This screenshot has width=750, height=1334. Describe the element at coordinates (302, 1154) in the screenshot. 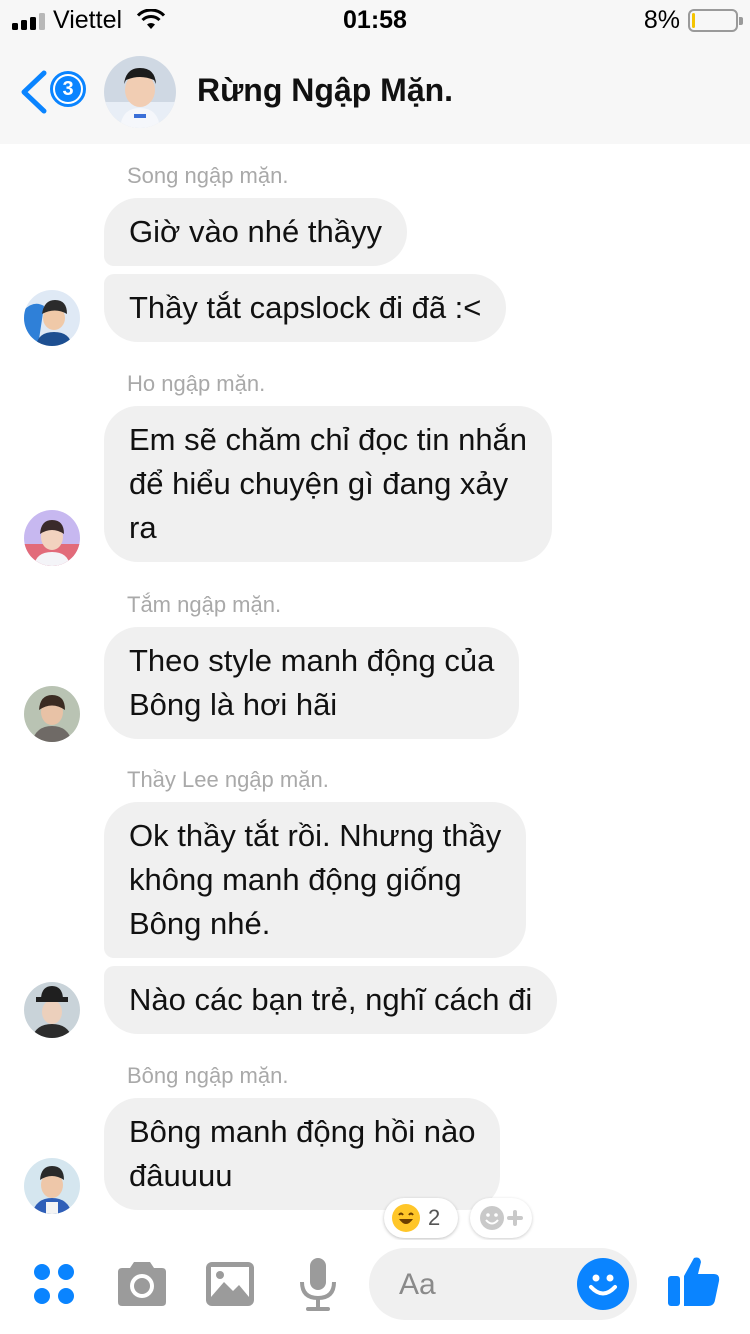

I see `message-bubble: Bông manh động hồi nào đâuuuu` at that location.